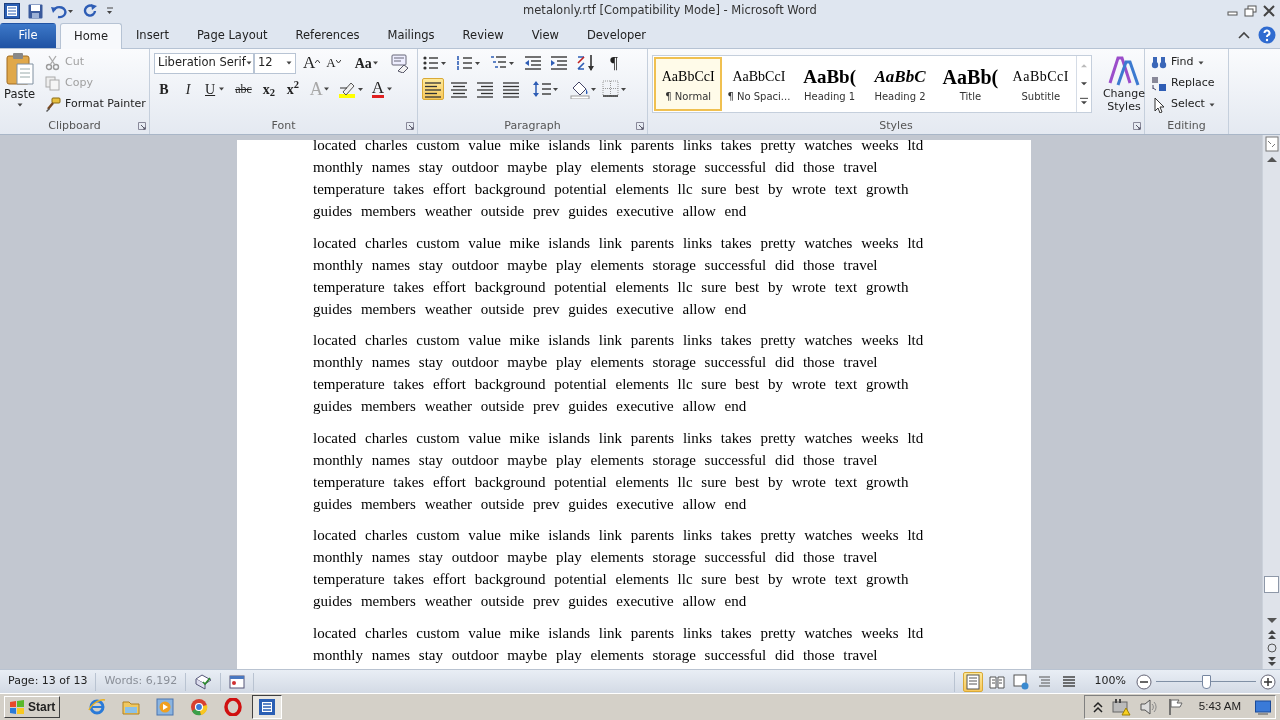 This screenshot has height=720, width=1280. What do you see at coordinates (188, 89) in the screenshot?
I see `italic-button: I` at bounding box center [188, 89].